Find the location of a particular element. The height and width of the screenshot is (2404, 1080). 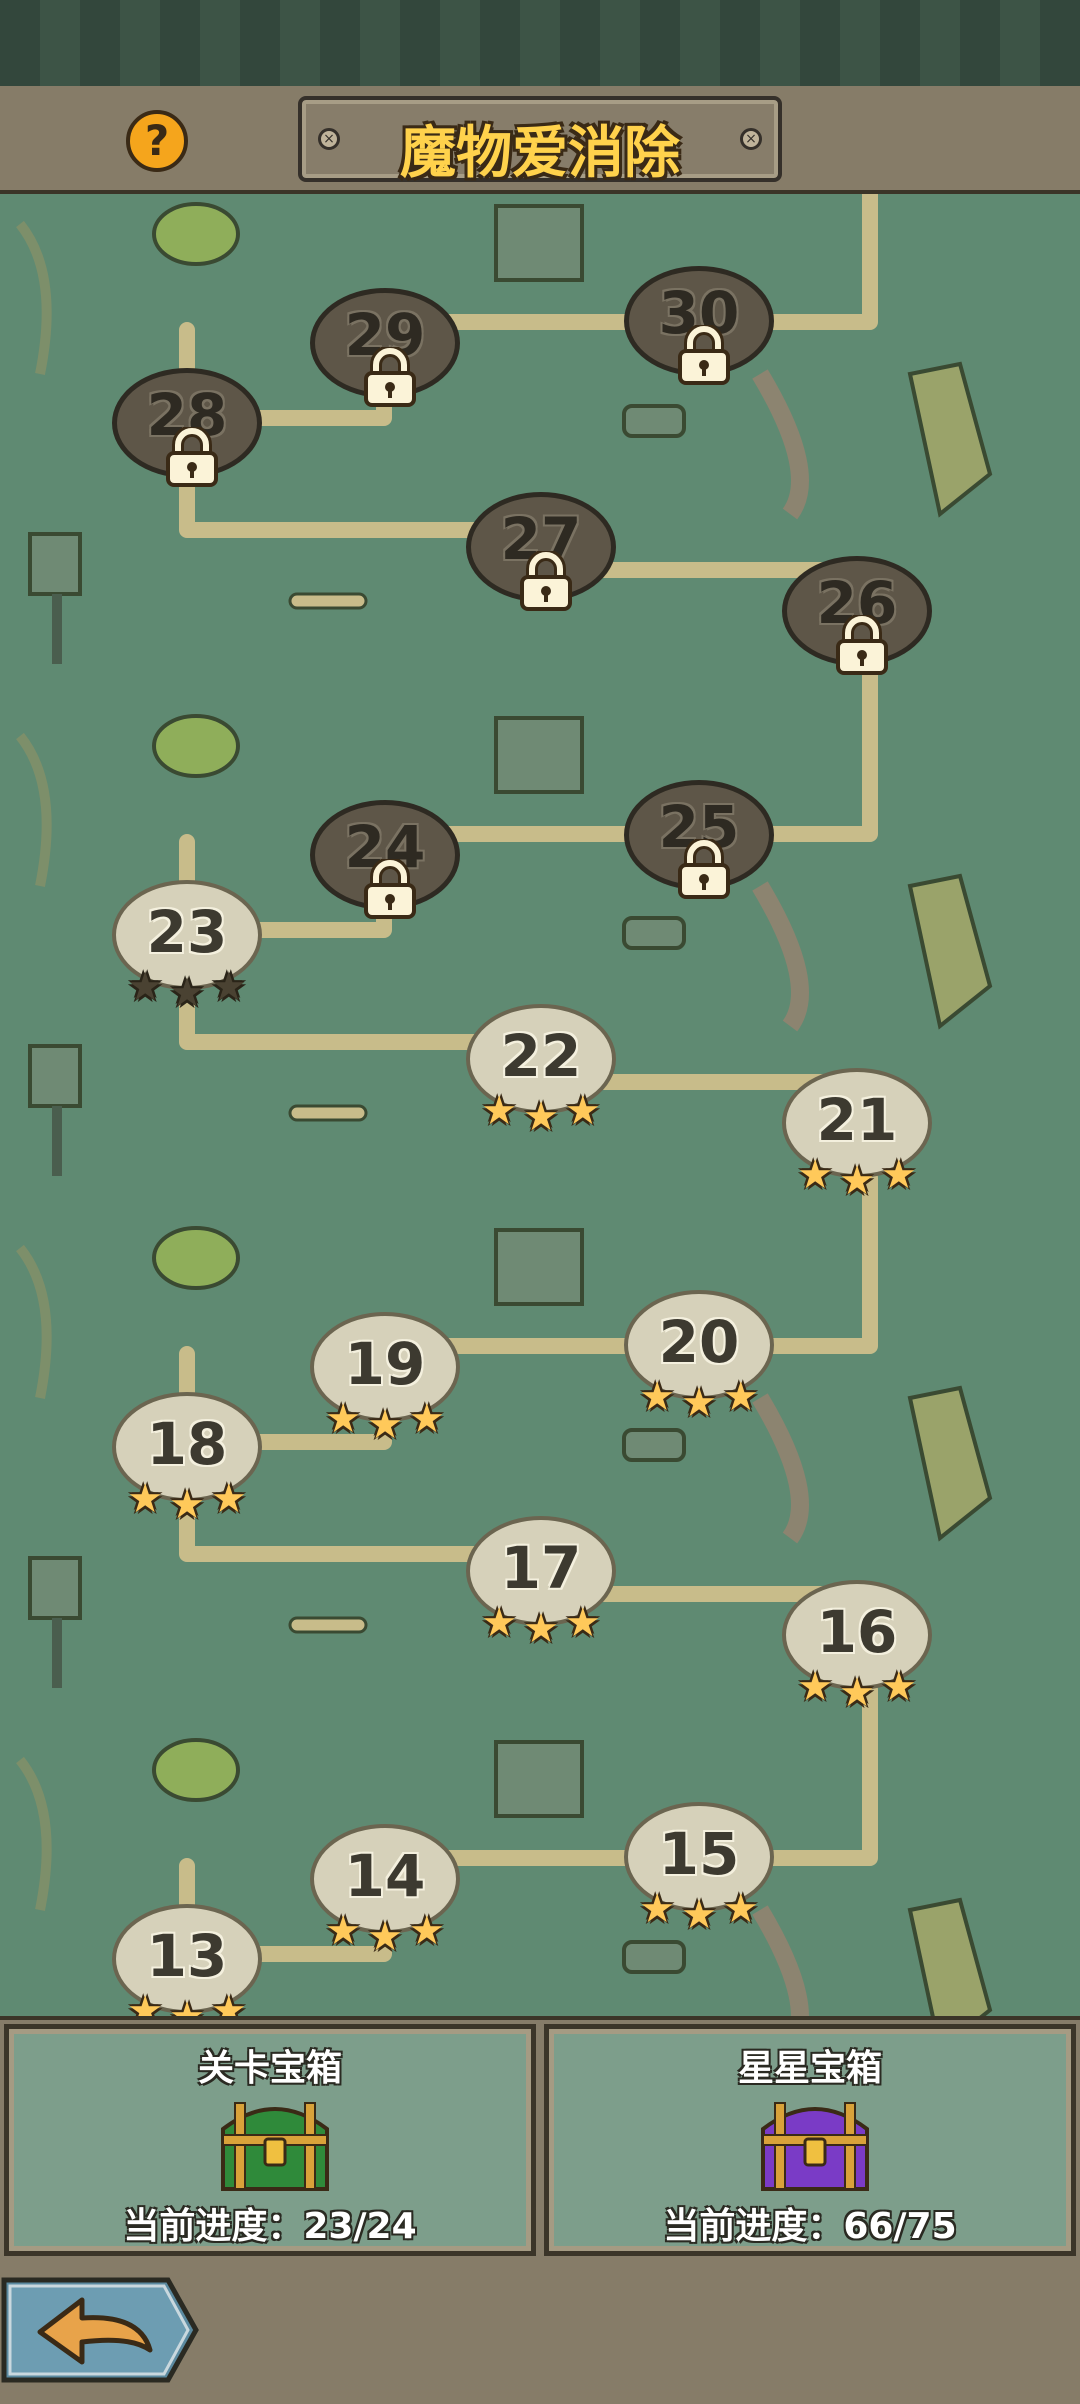

level-node-22: 22 ★ ★ ★ is located at coordinates (541, 1072).